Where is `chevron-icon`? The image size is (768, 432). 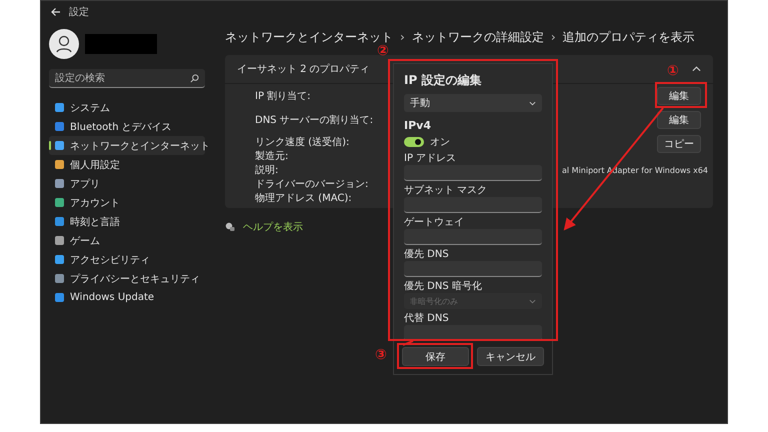
chevron-icon is located at coordinates (696, 69).